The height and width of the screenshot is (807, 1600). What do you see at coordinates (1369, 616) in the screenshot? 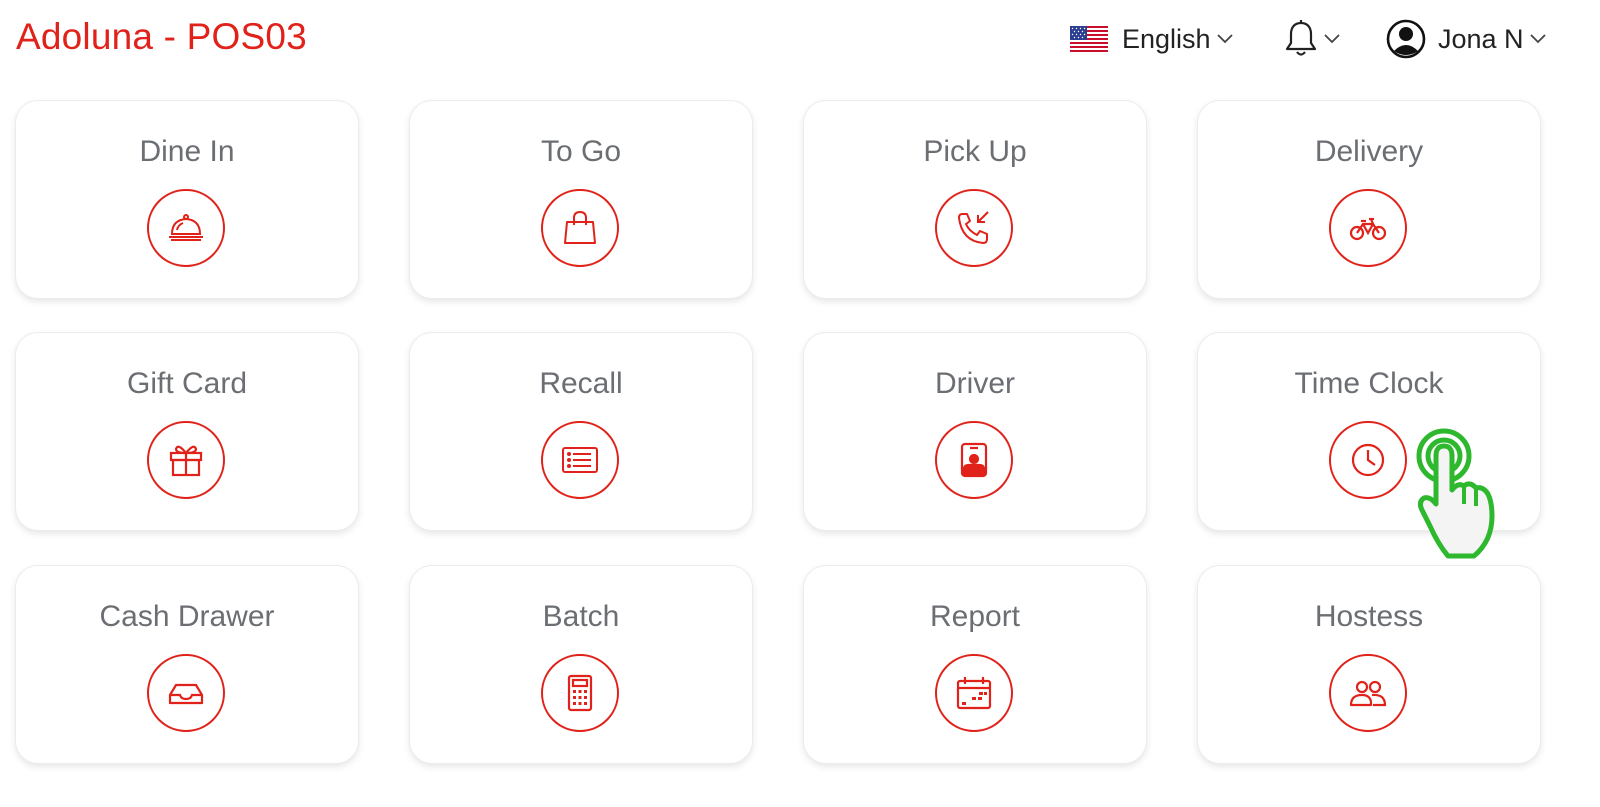
I see `tile-label: Hostess` at bounding box center [1369, 616].